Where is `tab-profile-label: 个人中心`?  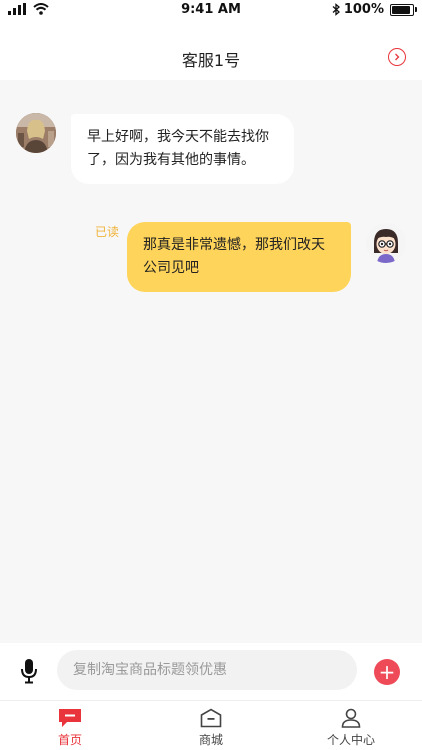 tab-profile-label: 个人中心 is located at coordinates (350, 740).